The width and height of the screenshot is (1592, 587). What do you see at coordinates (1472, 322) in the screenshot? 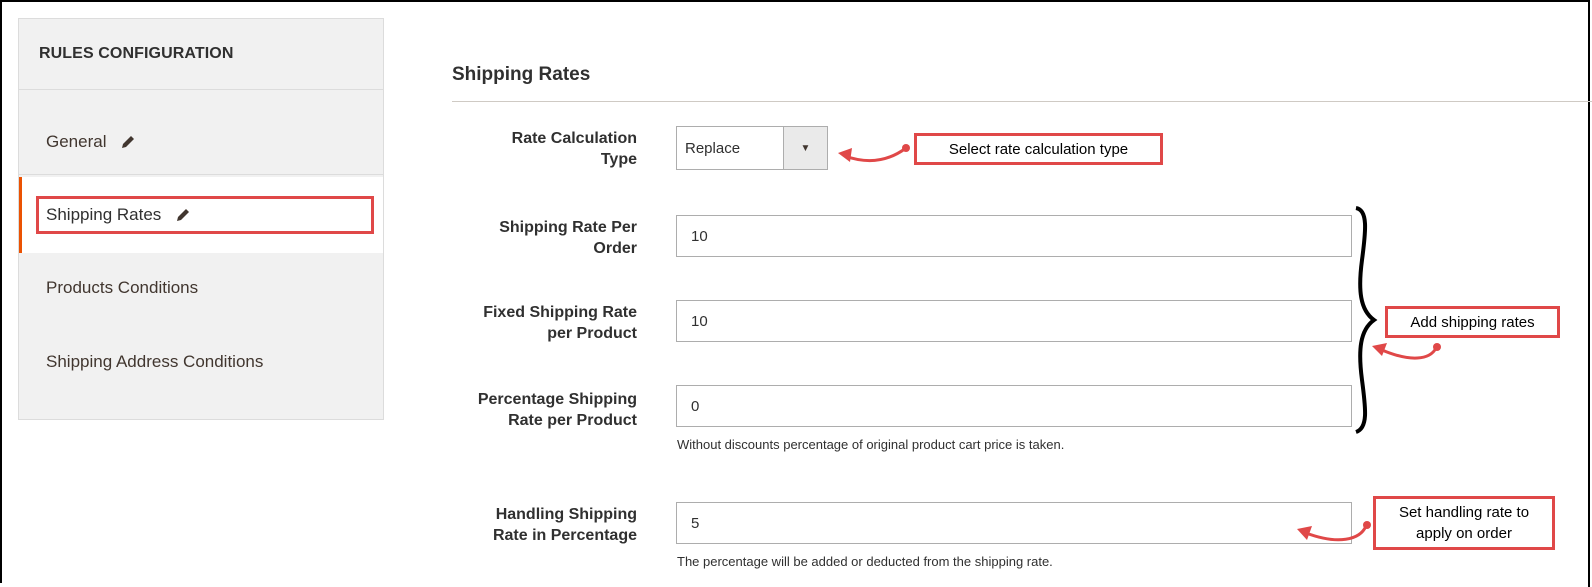
I see `callout-add-rates: Add shipping rates` at bounding box center [1472, 322].